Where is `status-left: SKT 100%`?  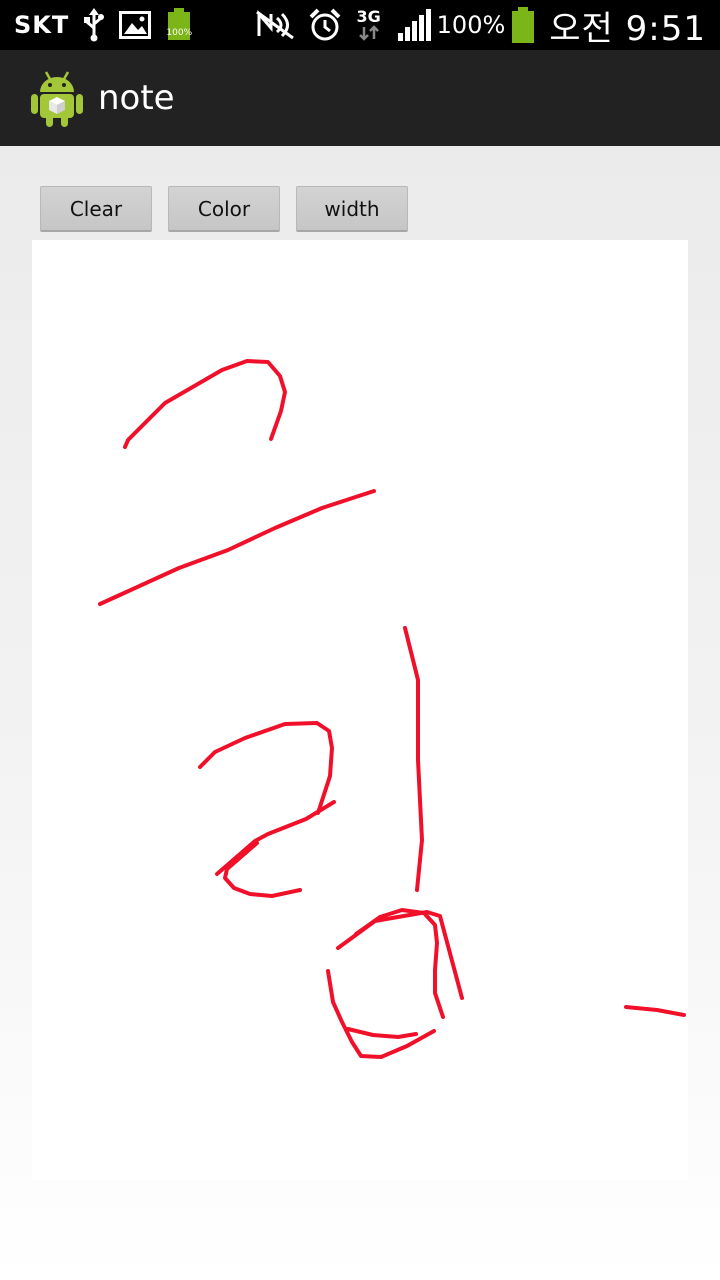 status-left: SKT 100% is located at coordinates (103, 25).